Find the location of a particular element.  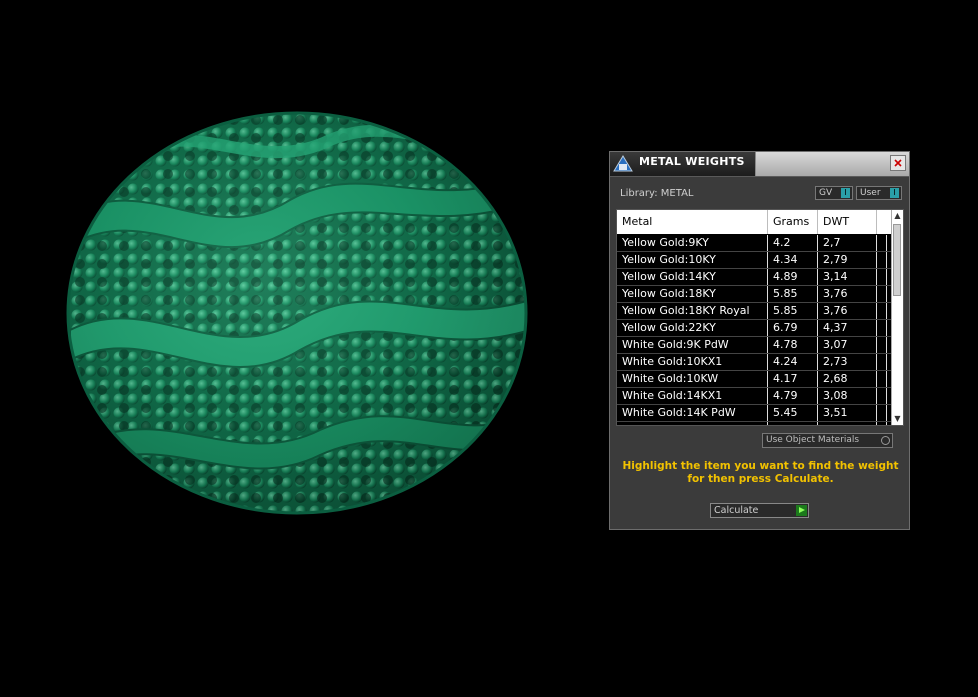

column-header-dwt: DWT is located at coordinates (847, 222).